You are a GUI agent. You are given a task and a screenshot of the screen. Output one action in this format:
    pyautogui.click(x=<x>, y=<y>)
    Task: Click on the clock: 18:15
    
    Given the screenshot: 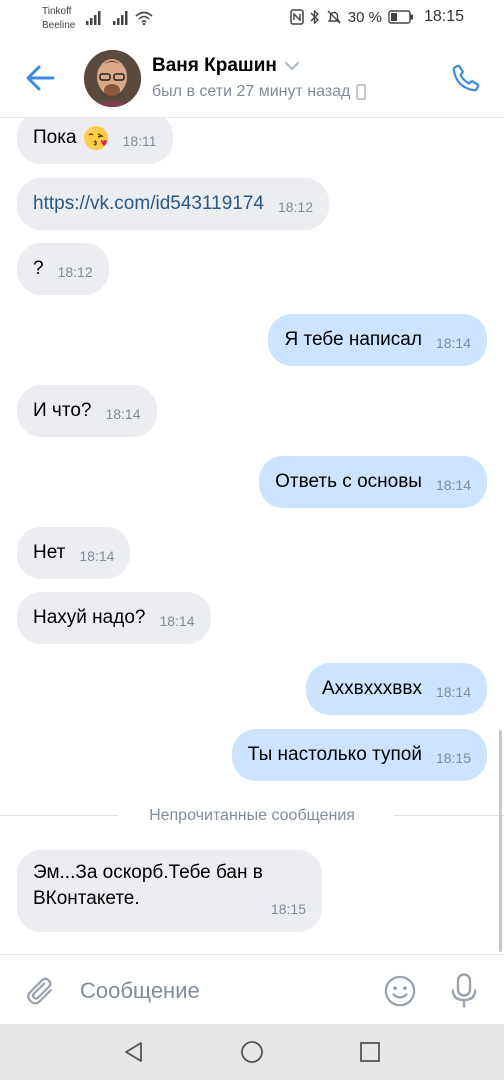 What is the action you would take?
    pyautogui.click(x=443, y=16)
    